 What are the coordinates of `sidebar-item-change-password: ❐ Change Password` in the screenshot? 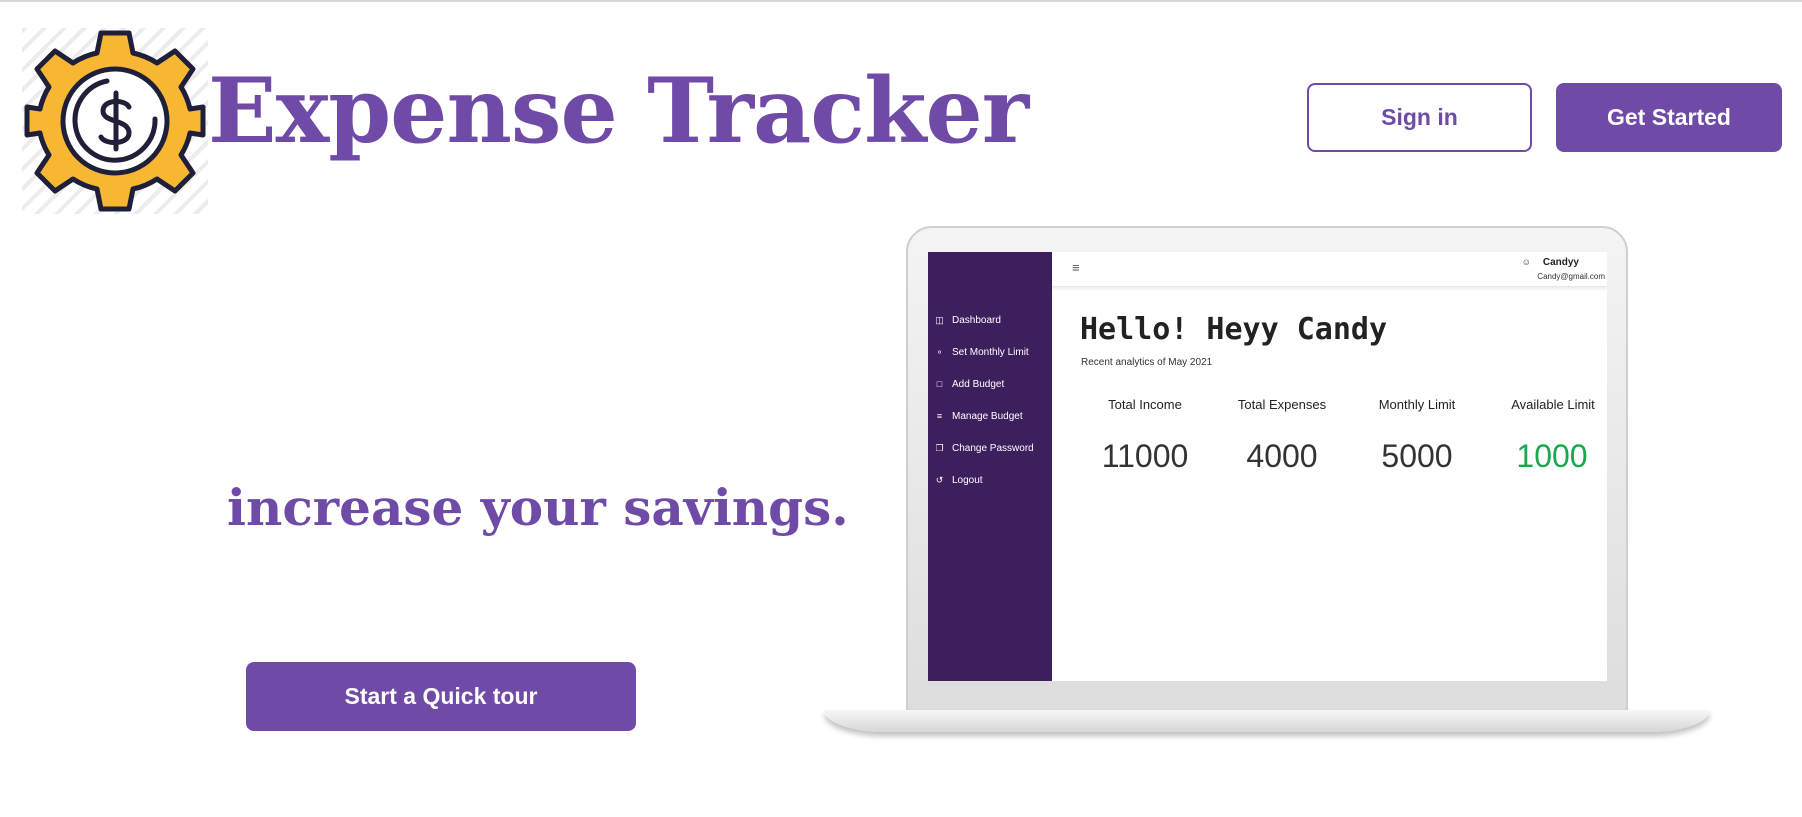 It's located at (984, 448).